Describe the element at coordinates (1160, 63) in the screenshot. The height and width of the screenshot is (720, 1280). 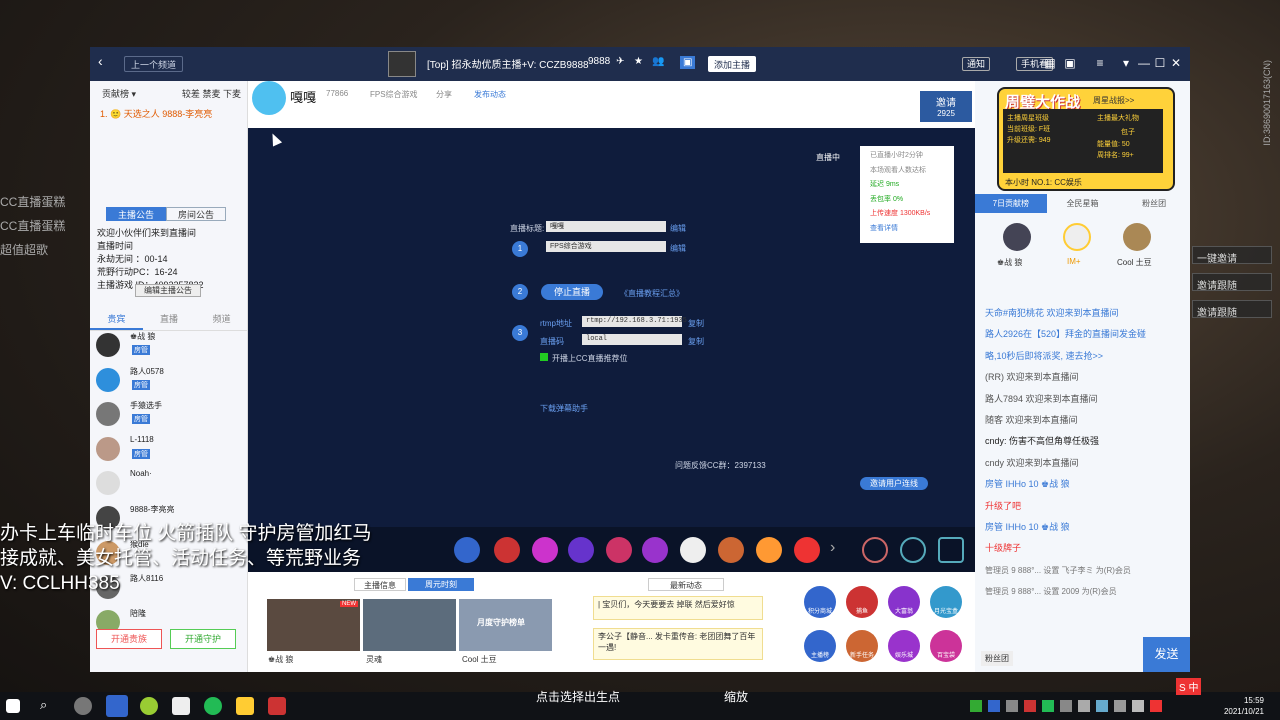
I see `maximize-icon: ☐` at that location.